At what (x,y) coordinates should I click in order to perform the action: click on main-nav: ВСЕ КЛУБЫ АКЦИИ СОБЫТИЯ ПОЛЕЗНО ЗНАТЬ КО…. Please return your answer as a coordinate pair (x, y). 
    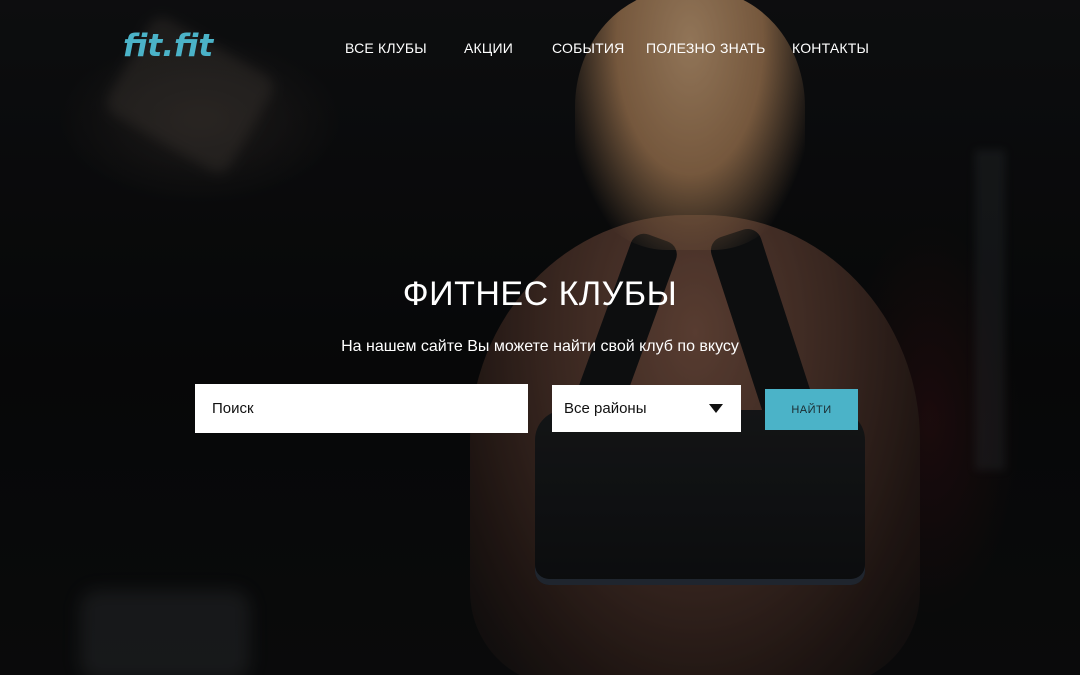
    Looking at the image, I should click on (540, 50).